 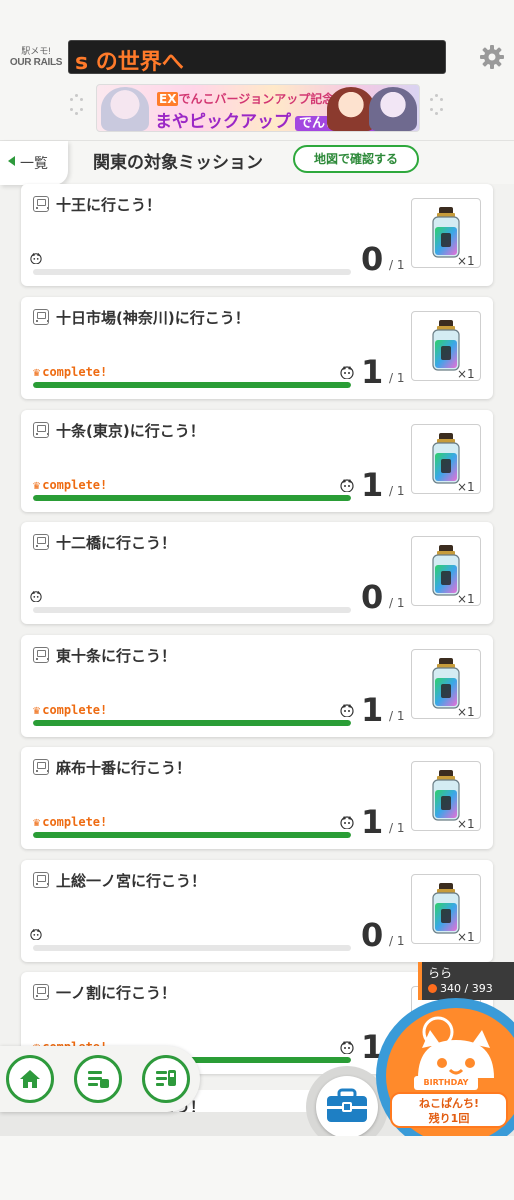 What do you see at coordinates (356, 159) in the screenshot?
I see `view-on-map-button: 地図で確認する` at bounding box center [356, 159].